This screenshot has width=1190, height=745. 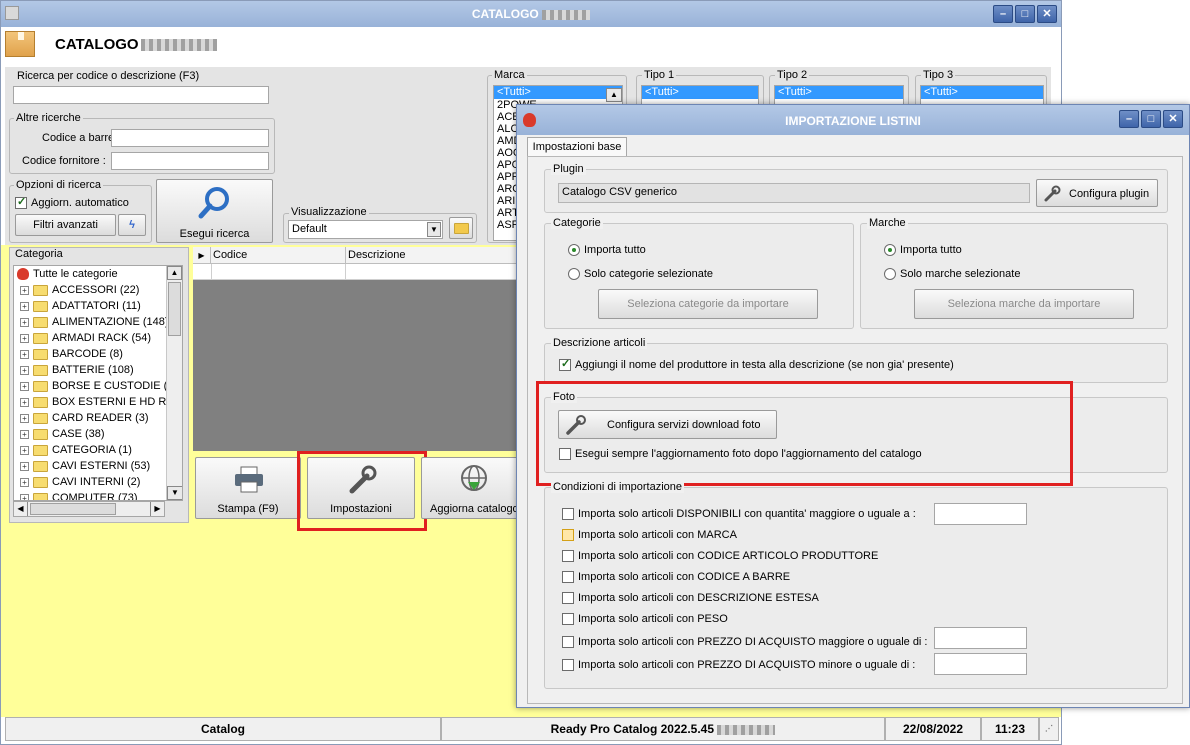 I want to click on update-catalog-button: Aggiorna catalogo, so click(x=471, y=488).